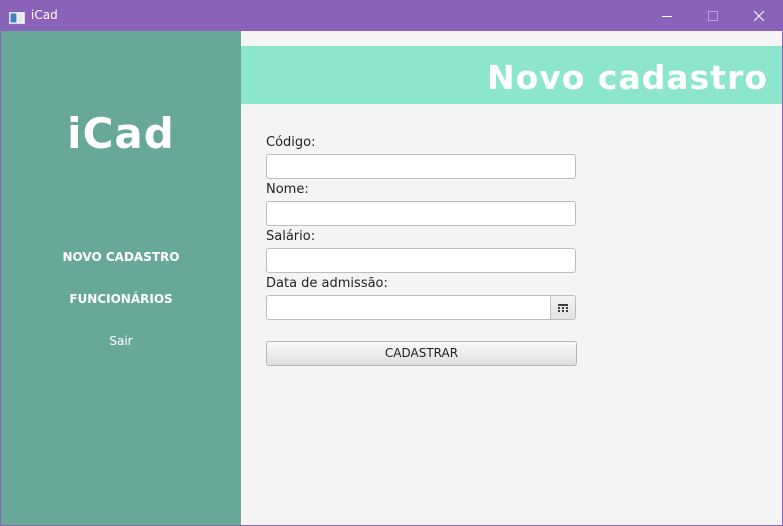 The width and height of the screenshot is (783, 526). I want to click on data-admissao-input, so click(409, 307).